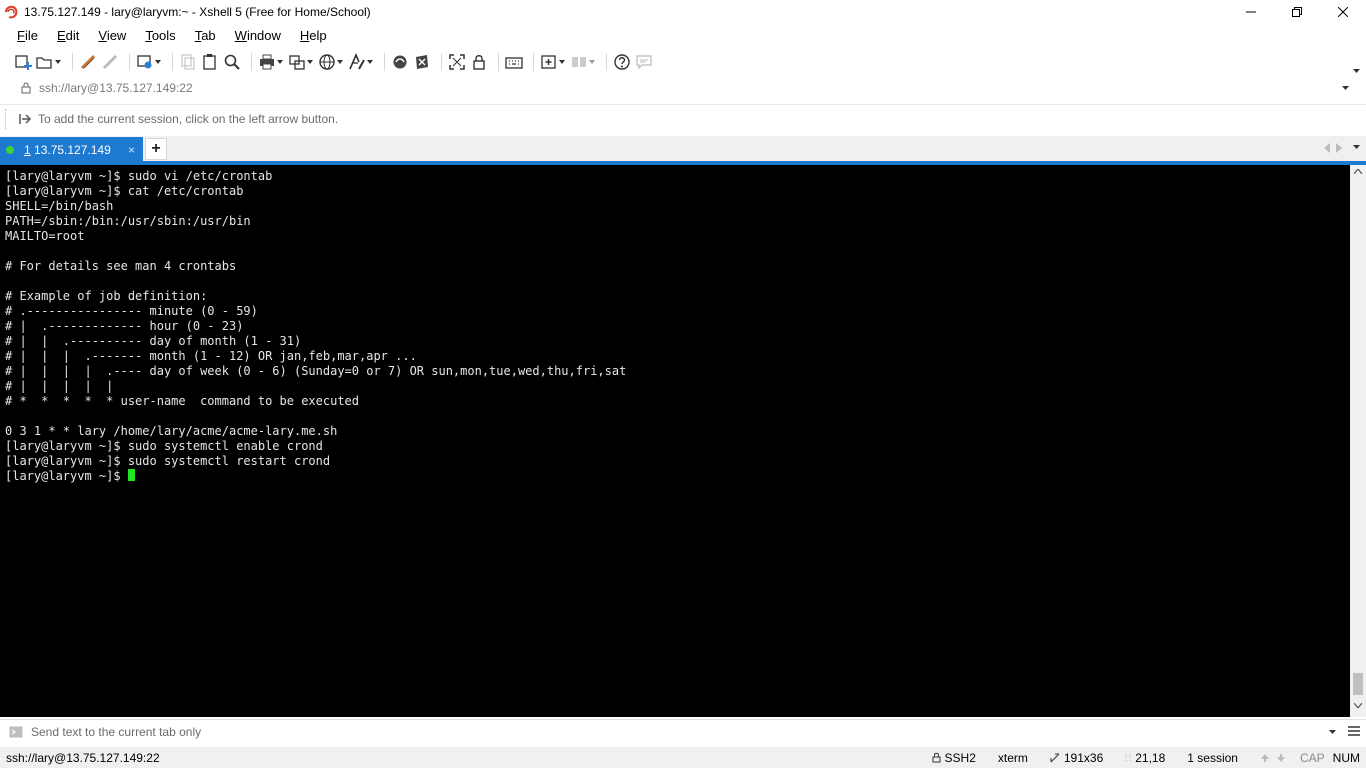 The image size is (1366, 768). Describe the element at coordinates (1273, 758) in the screenshot. I see `session-navigation` at that location.